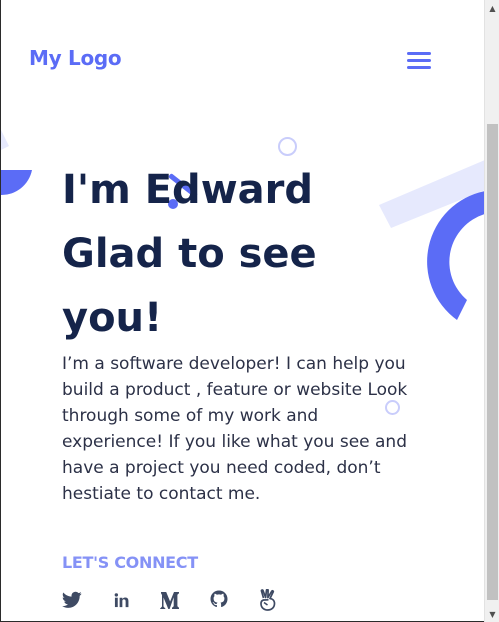 The image size is (499, 622). I want to click on site-logo: My Logo, so click(75, 58).